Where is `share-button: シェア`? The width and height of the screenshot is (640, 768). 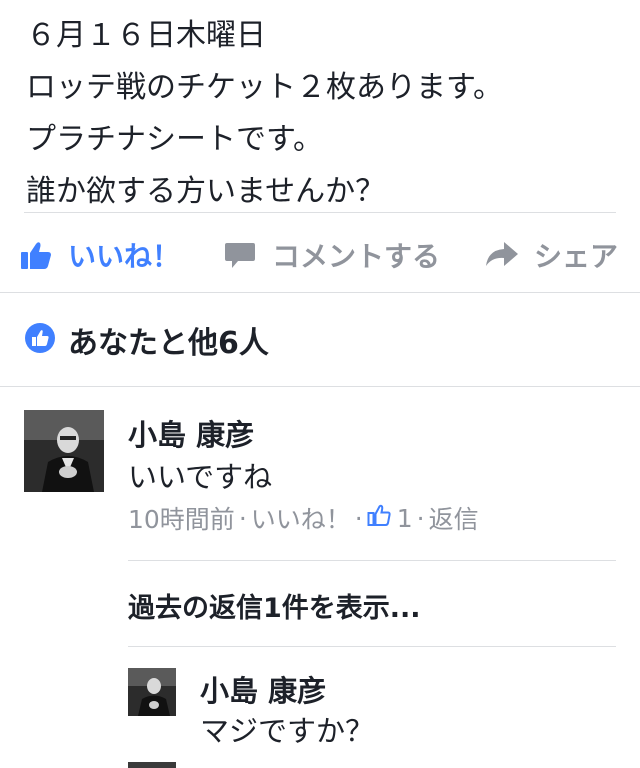
share-button: シェア is located at coordinates (551, 255).